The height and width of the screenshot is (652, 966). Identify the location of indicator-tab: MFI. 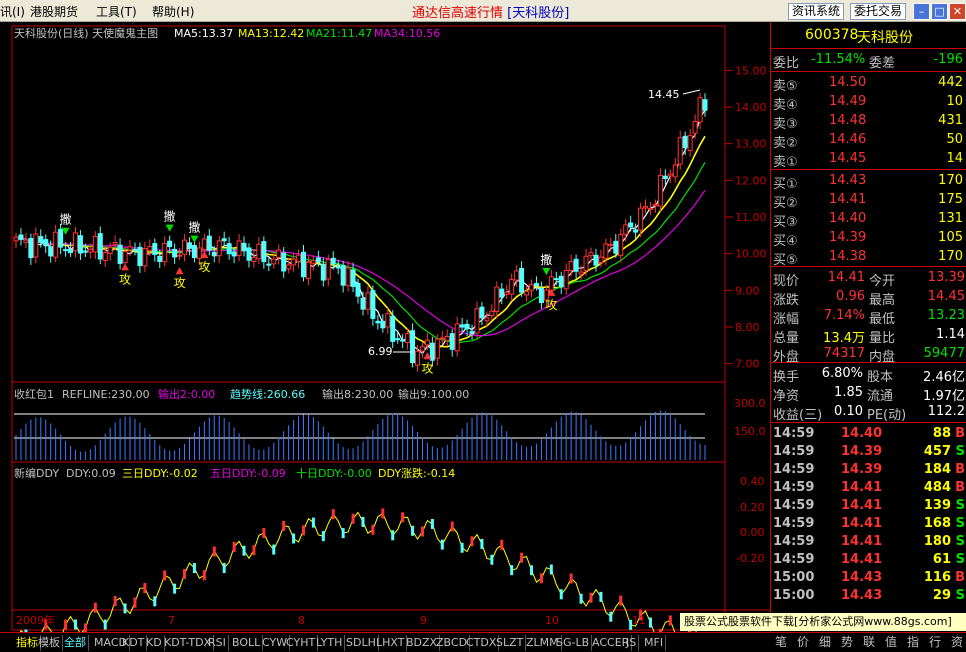
(654, 643).